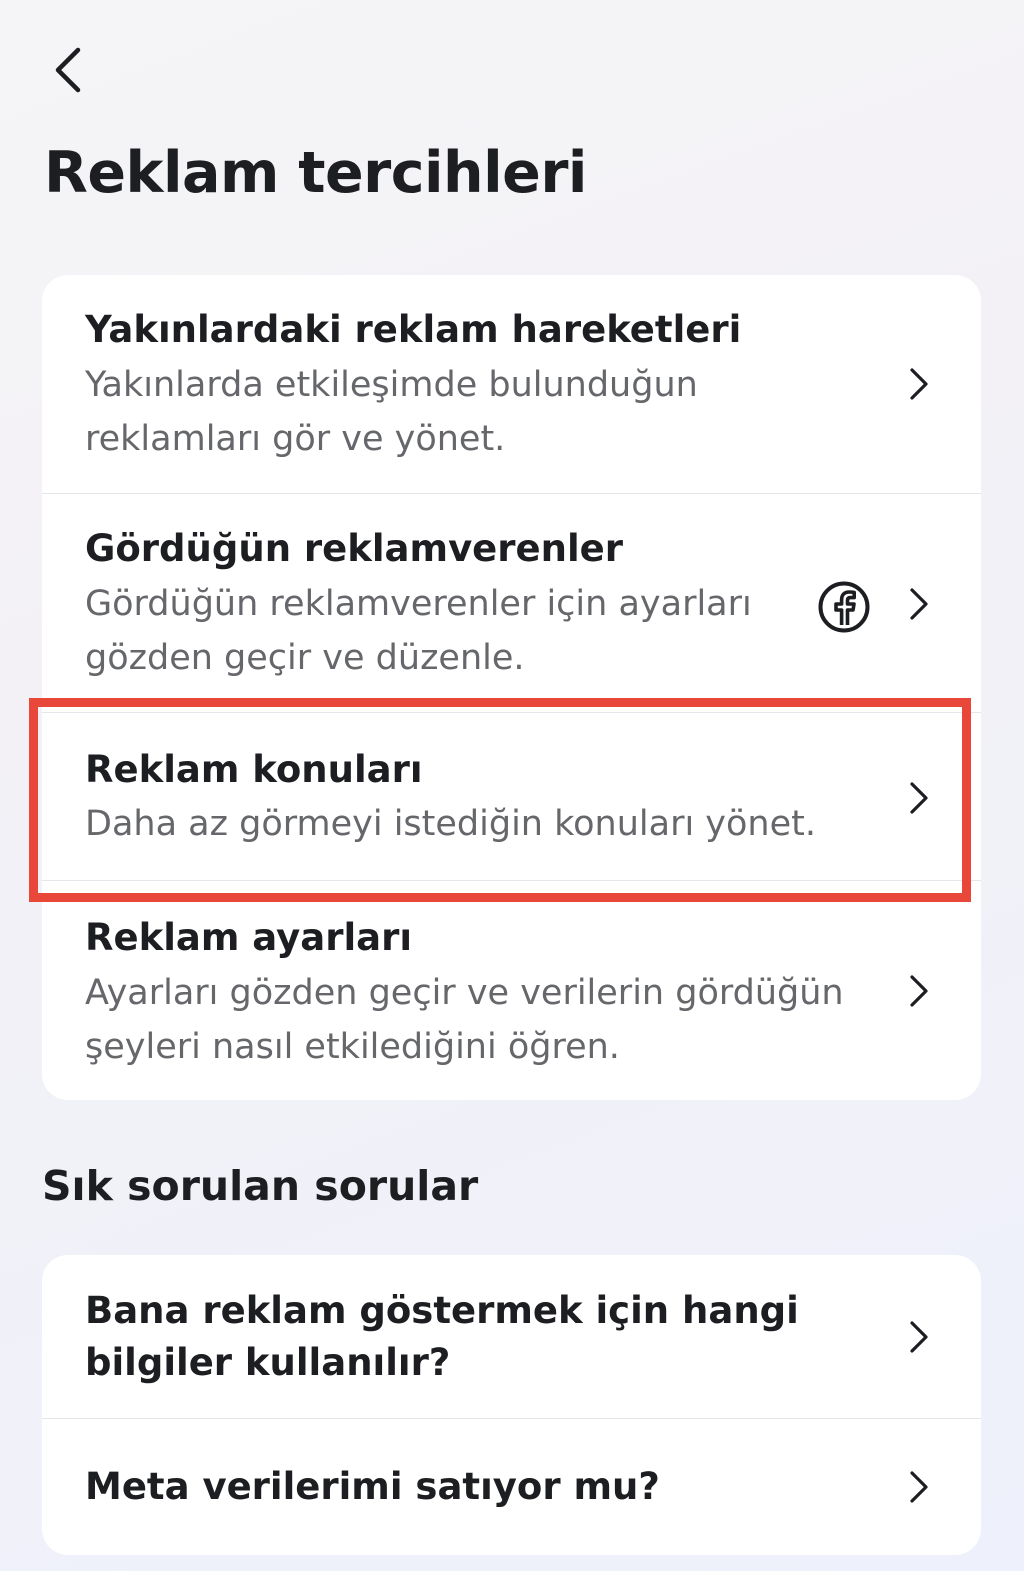 The height and width of the screenshot is (1571, 1024). Describe the element at coordinates (260, 1186) in the screenshot. I see `faq-heading: Sık sorulan sorular` at that location.